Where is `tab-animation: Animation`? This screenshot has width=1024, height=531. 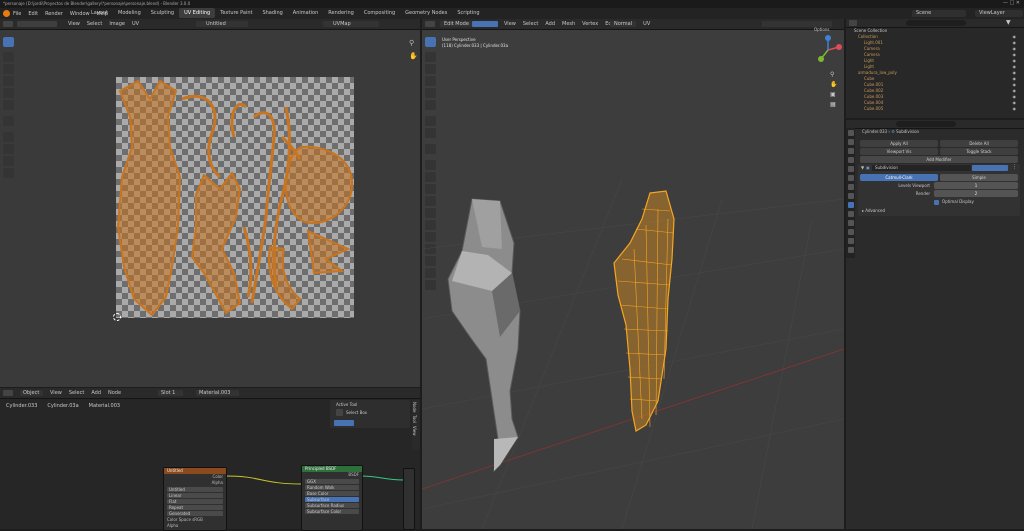
tab-animation: Animation is located at coordinates (306, 13).